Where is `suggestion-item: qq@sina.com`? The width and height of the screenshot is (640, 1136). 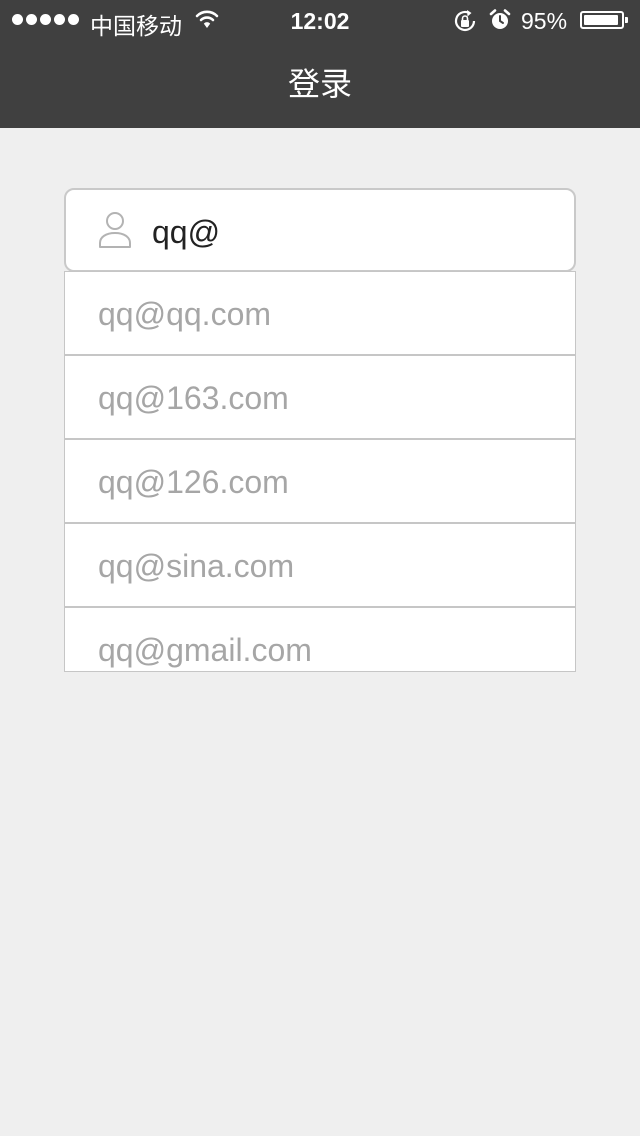 suggestion-item: qq@sina.com is located at coordinates (320, 566).